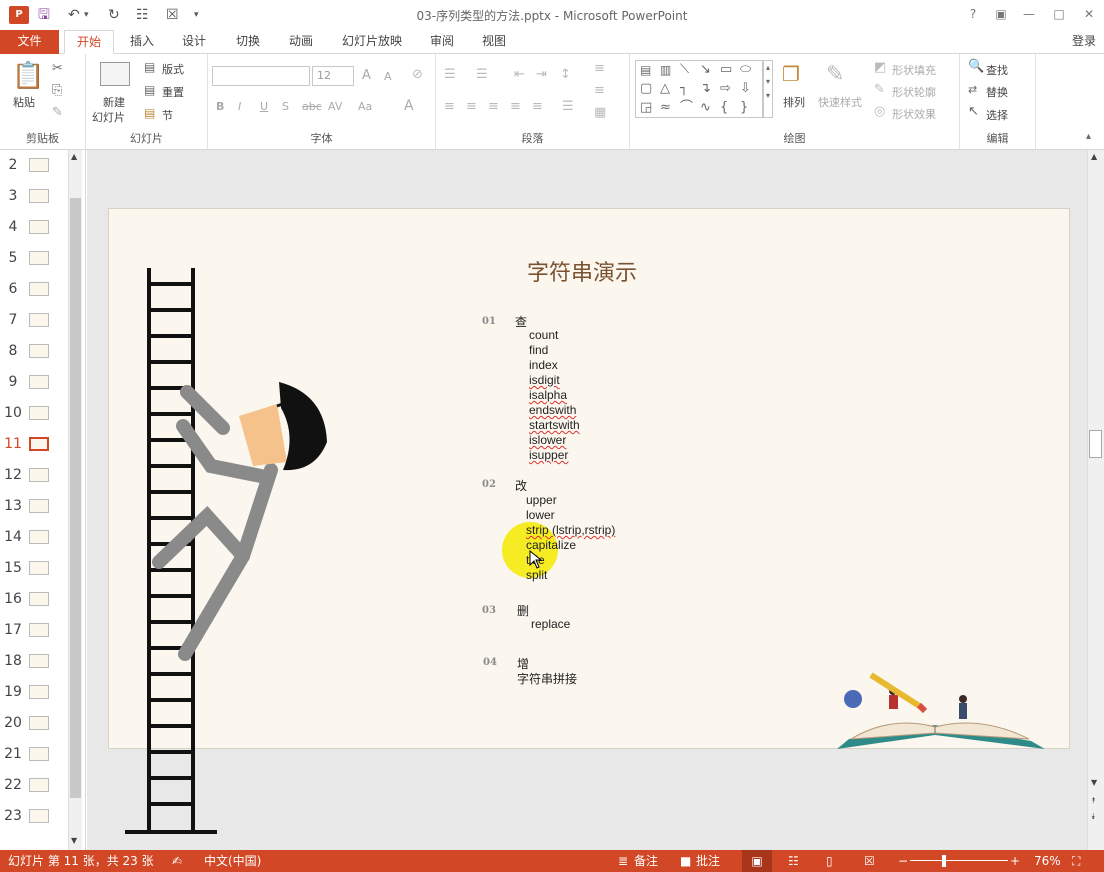 This screenshot has height=872, width=1104. I want to click on shape-effects-icon: ◎, so click(879, 112).